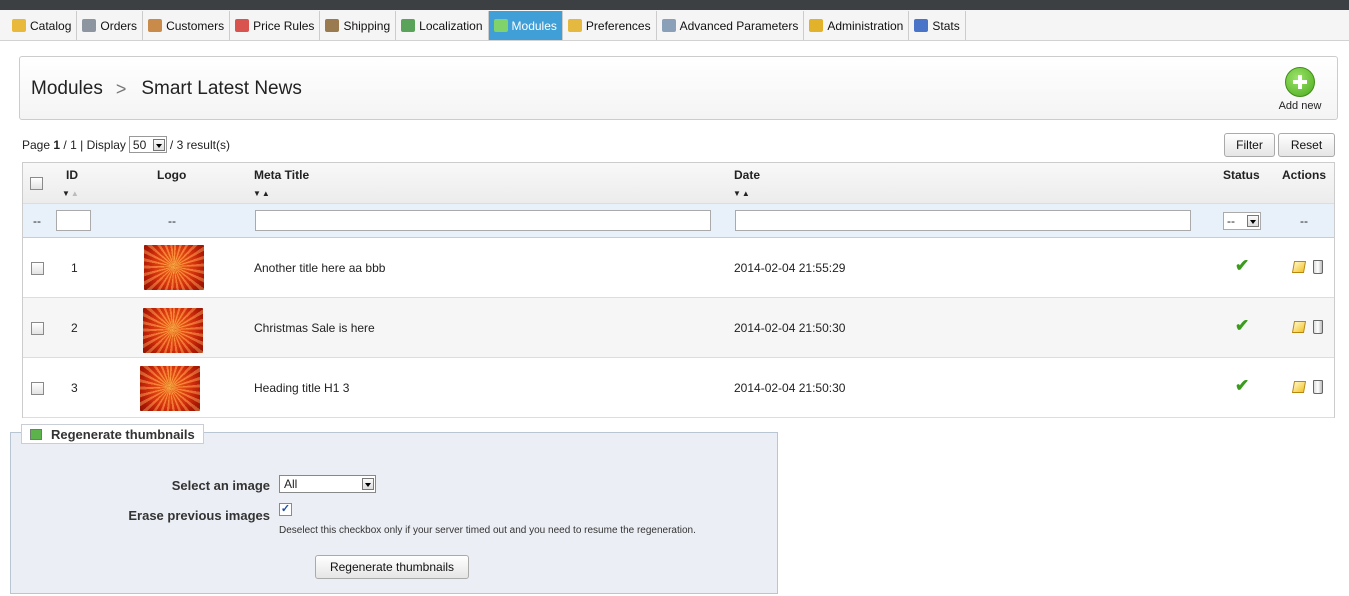 The width and height of the screenshot is (1349, 596). I want to click on puzzle-icon, so click(500, 25).